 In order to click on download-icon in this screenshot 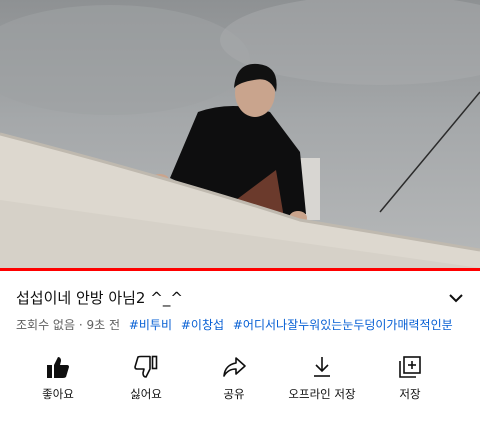, I will do `click(322, 367)`.